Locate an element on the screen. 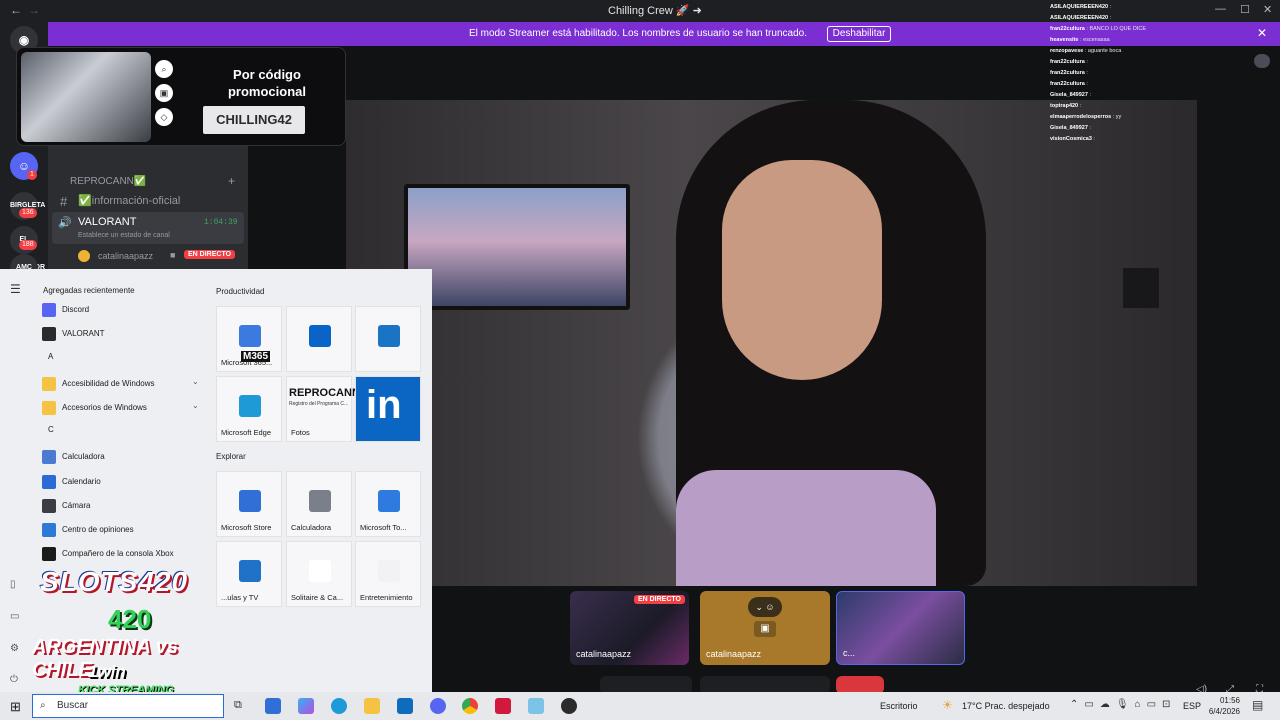 The height and width of the screenshot is (720, 1280). app-list-item: Calculadora is located at coordinates (73, 461).